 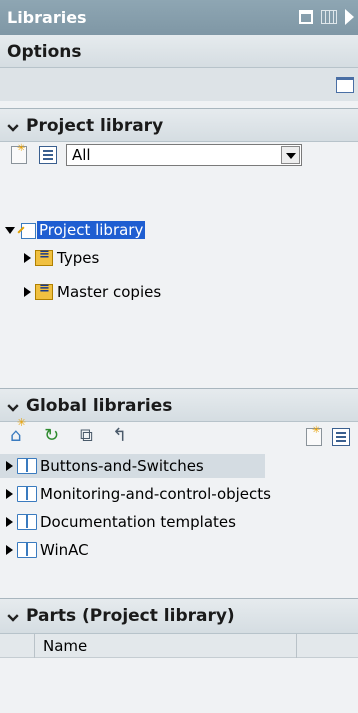 What do you see at coordinates (26, 230) in the screenshot?
I see `project-library-icon` at bounding box center [26, 230].